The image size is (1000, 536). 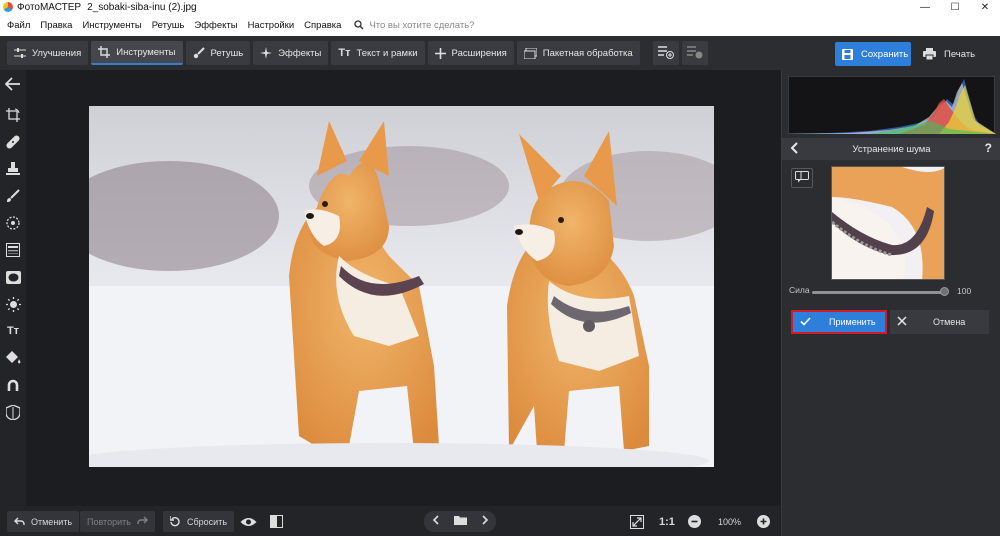 I want to click on rotate-icon, so click(x=13, y=115).